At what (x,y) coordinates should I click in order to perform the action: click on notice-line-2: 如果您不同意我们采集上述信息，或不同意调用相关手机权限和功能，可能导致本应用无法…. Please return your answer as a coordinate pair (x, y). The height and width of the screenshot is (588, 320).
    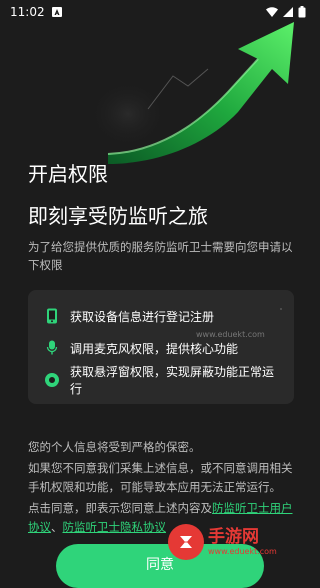
    Looking at the image, I should click on (160, 477).